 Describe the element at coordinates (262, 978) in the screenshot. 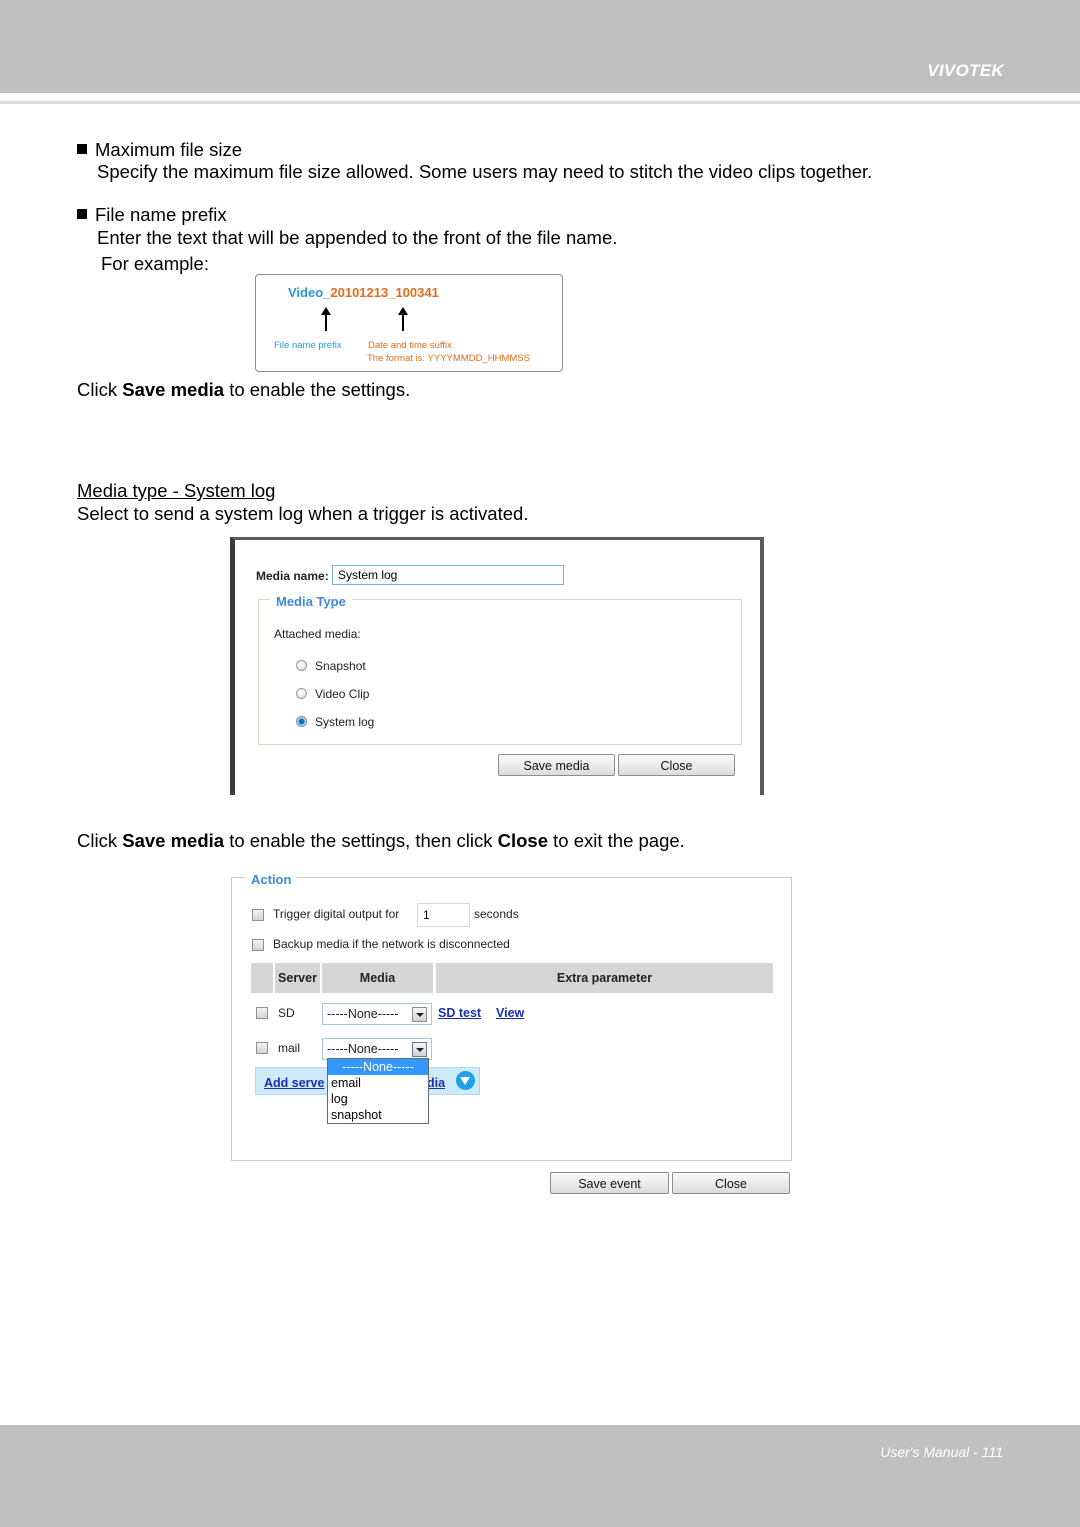

I see `table-header-select` at that location.